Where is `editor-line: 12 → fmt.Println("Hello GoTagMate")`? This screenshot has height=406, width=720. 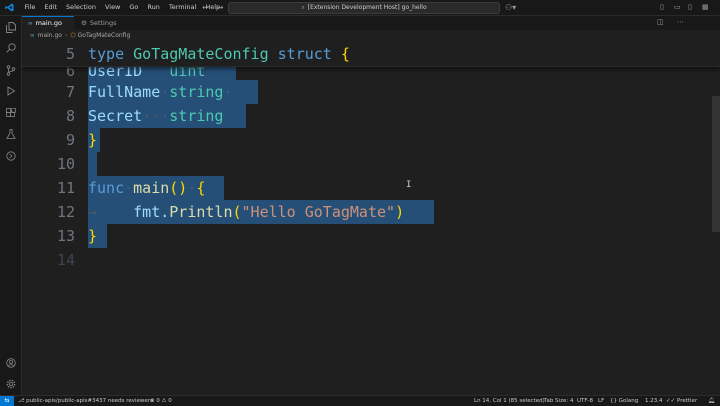 editor-line: 12 → fmt.Println("Hello GoTagMate") is located at coordinates (371, 212).